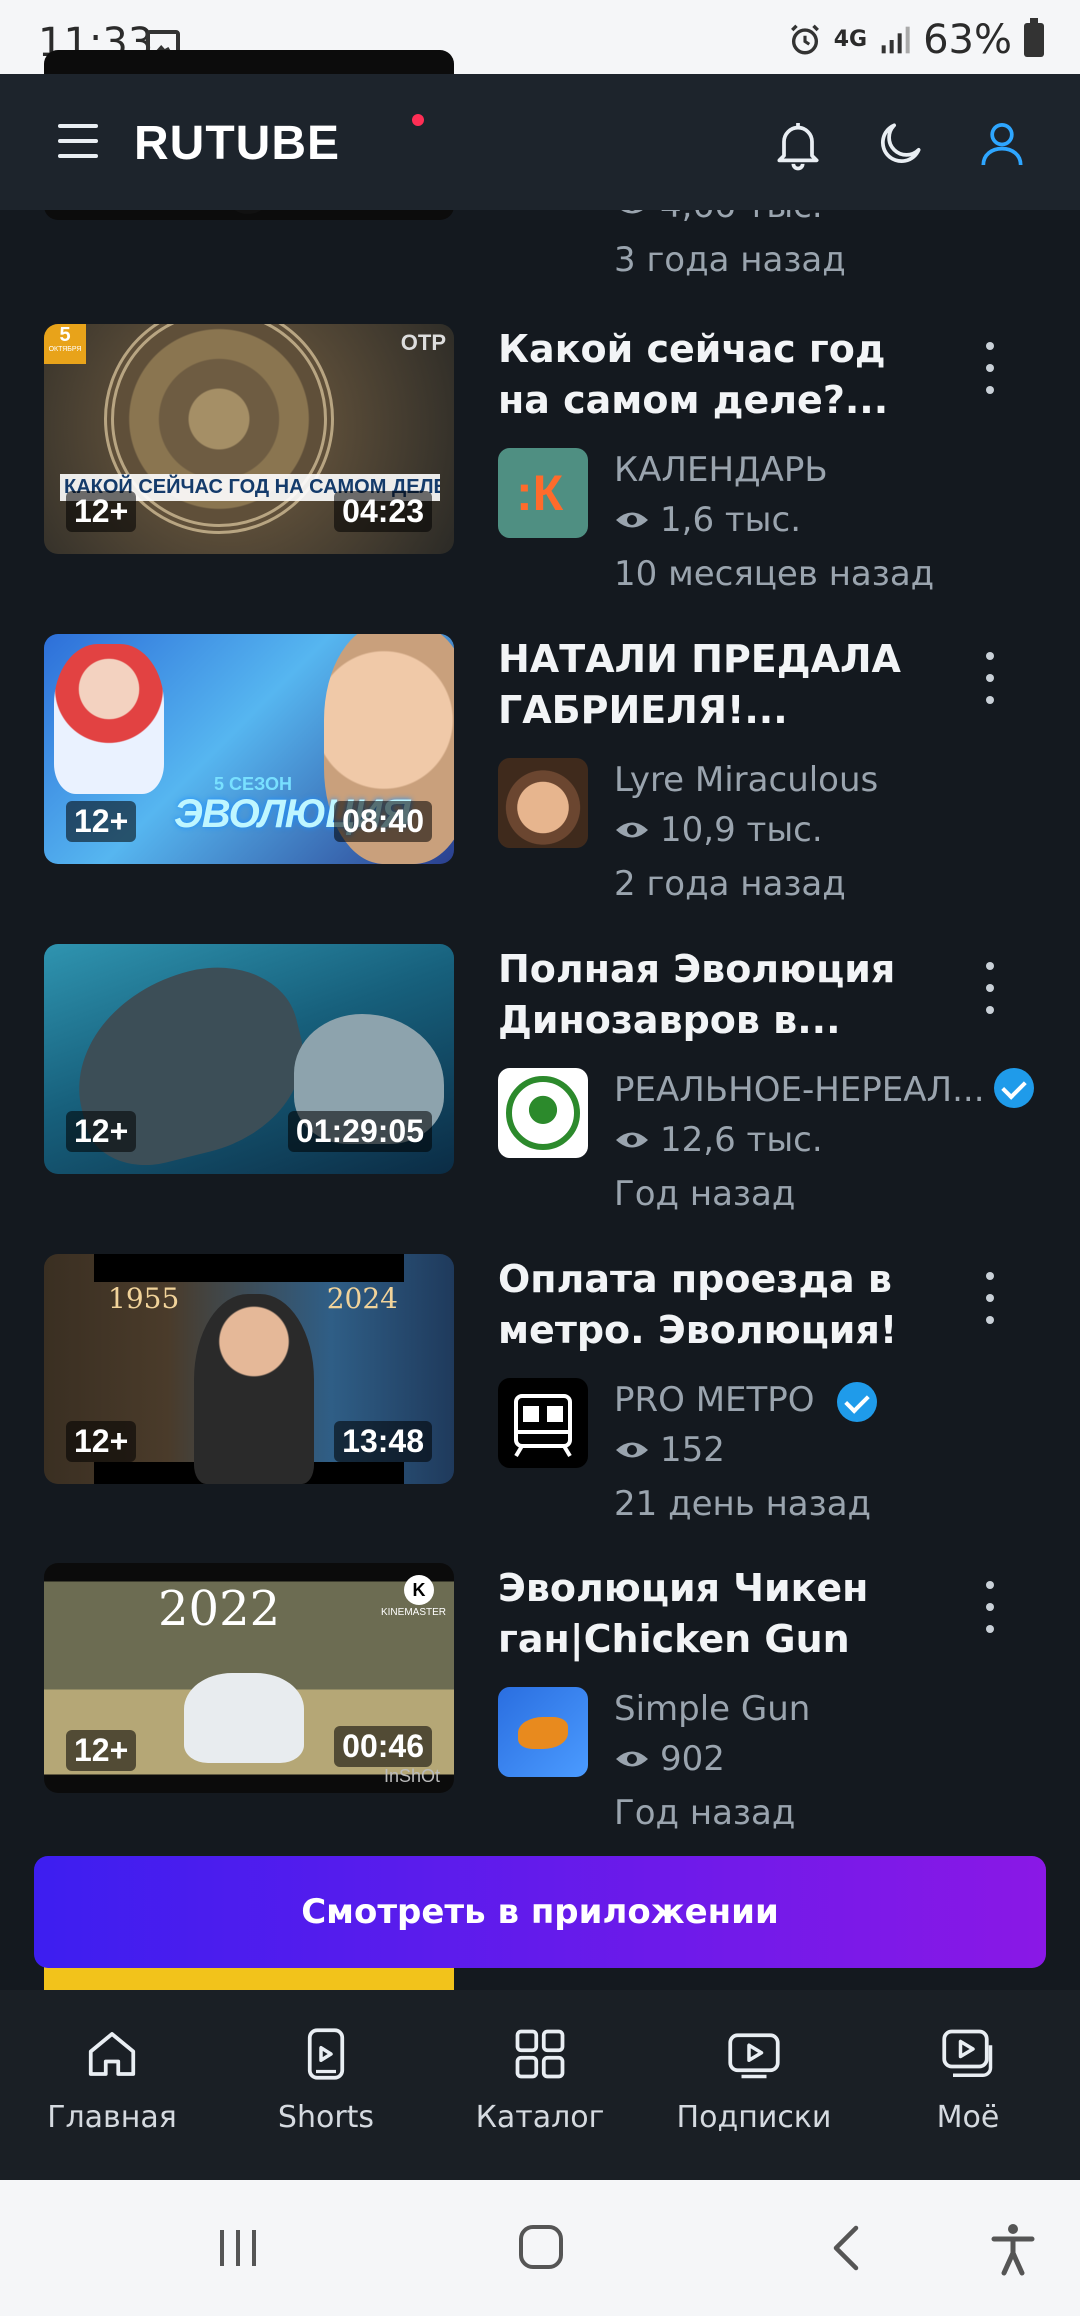 The height and width of the screenshot is (2316, 1080). What do you see at coordinates (326, 2085) in the screenshot?
I see `nav-shorts: Shorts` at bounding box center [326, 2085].